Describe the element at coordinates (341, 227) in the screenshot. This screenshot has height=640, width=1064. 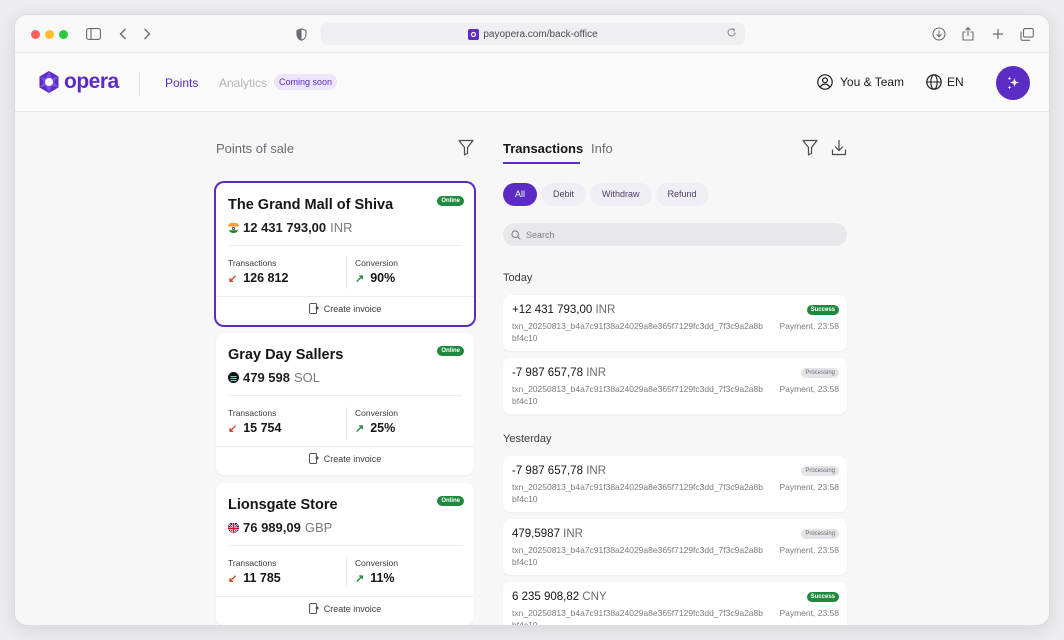
I see `pos-currency: INR` at that location.